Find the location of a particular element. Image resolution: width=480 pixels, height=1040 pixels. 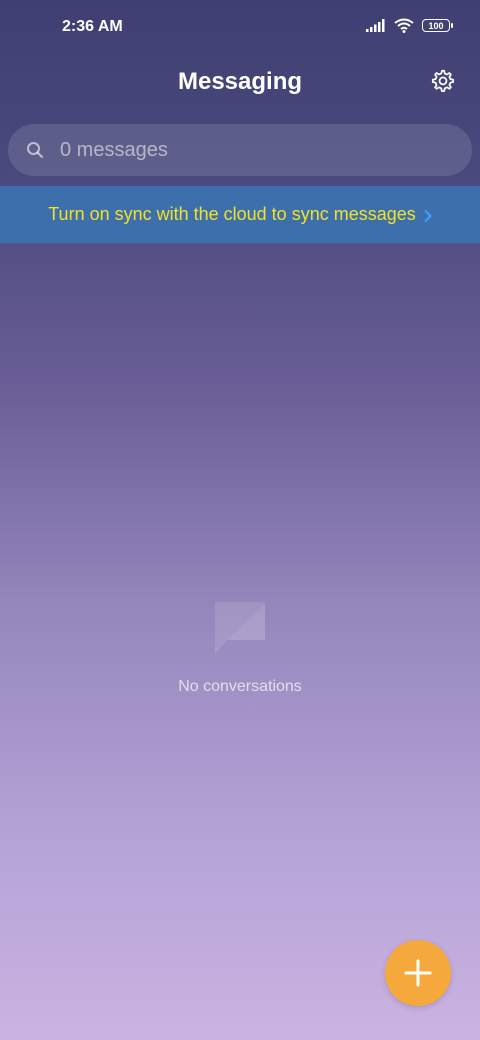

search-input is located at coordinates (250, 150).